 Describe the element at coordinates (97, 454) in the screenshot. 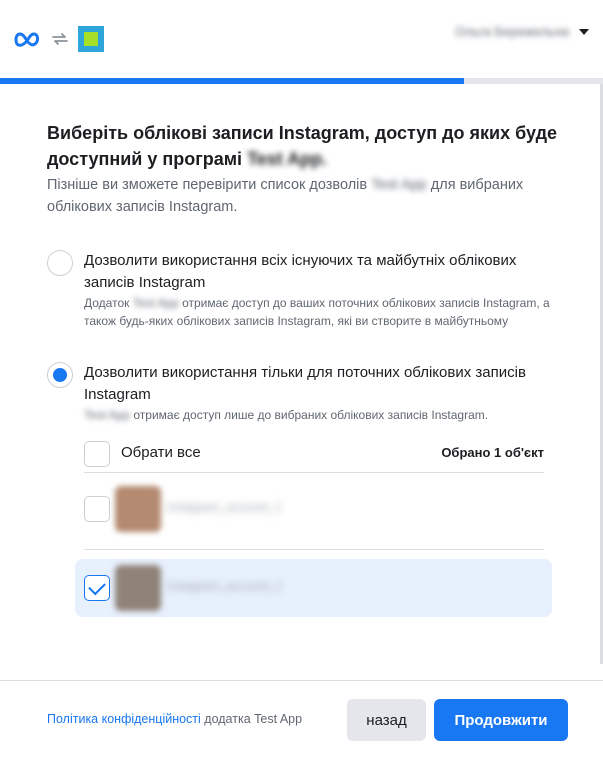

I see `select-all-checkbox` at that location.